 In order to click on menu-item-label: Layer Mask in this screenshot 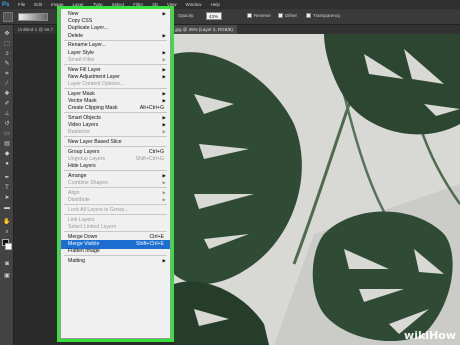, I will do `click(81, 93)`.